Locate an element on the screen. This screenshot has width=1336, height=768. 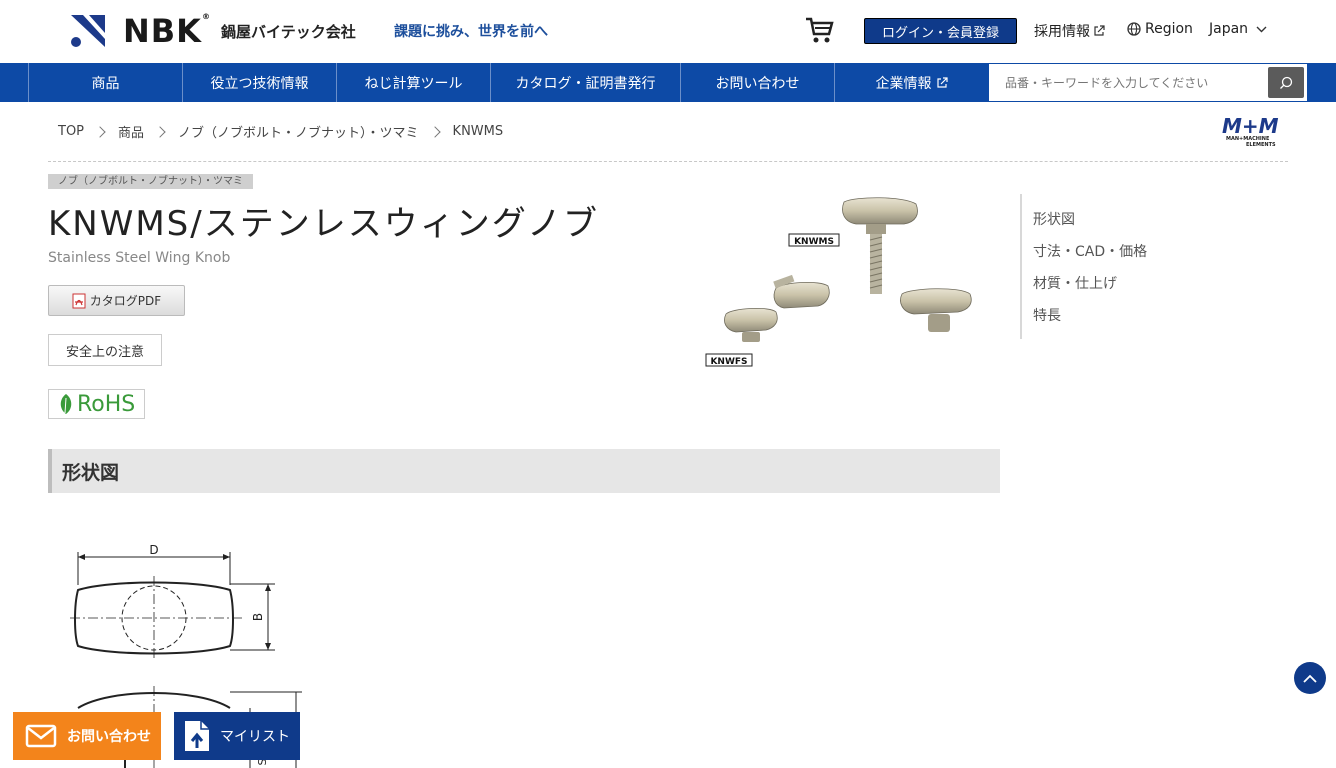
breadcrumb-products: 商品 is located at coordinates (131, 131).